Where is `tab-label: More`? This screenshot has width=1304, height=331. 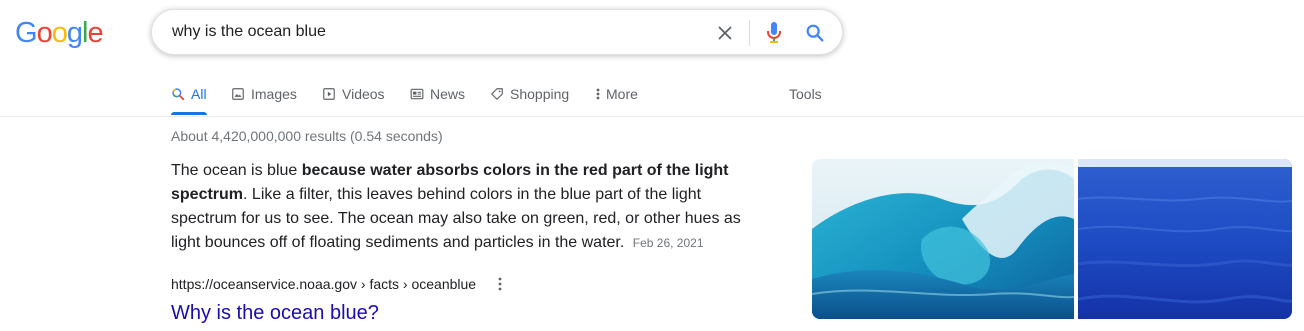
tab-label: More is located at coordinates (622, 94).